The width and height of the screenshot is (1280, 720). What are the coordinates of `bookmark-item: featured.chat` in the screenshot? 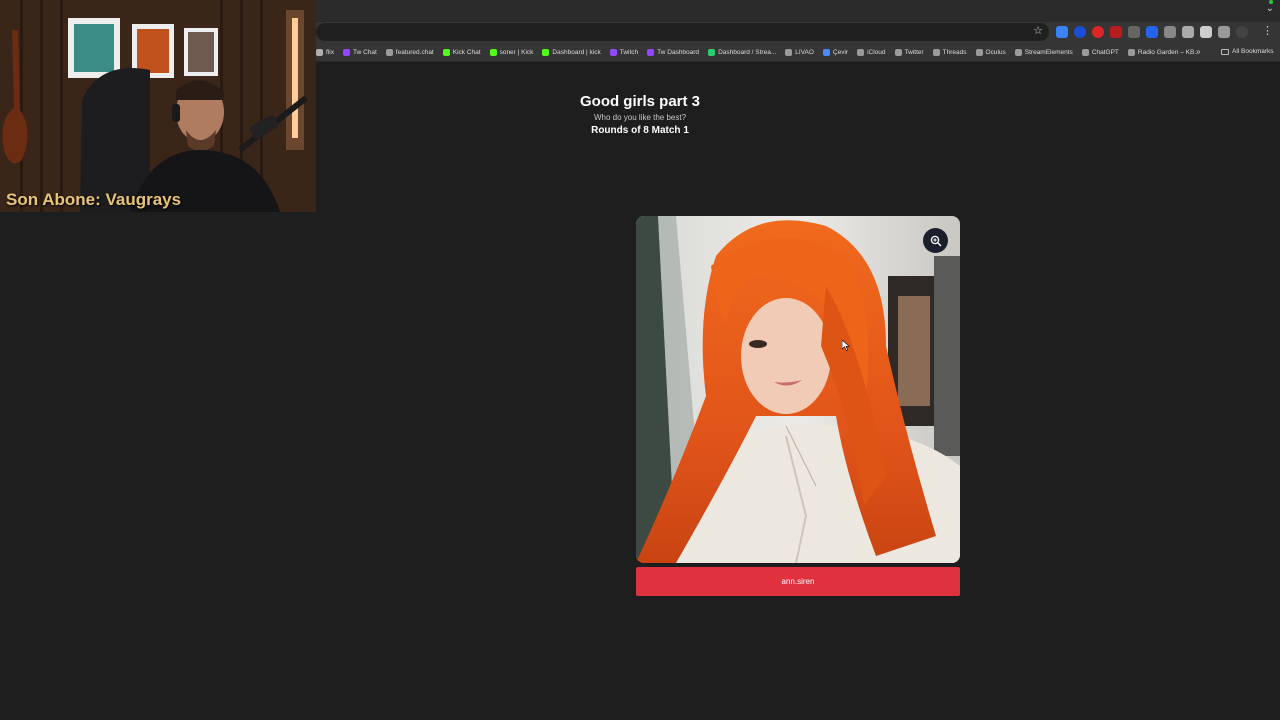 It's located at (409, 52).